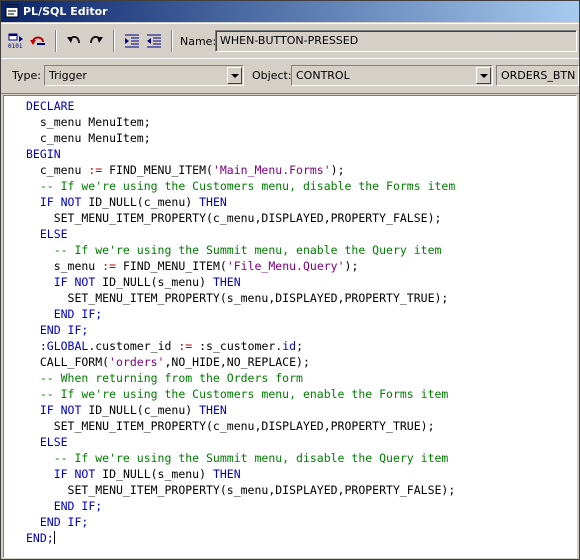 This screenshot has width=580, height=560. What do you see at coordinates (234, 75) in the screenshot?
I see `type-dropdown-button` at bounding box center [234, 75].